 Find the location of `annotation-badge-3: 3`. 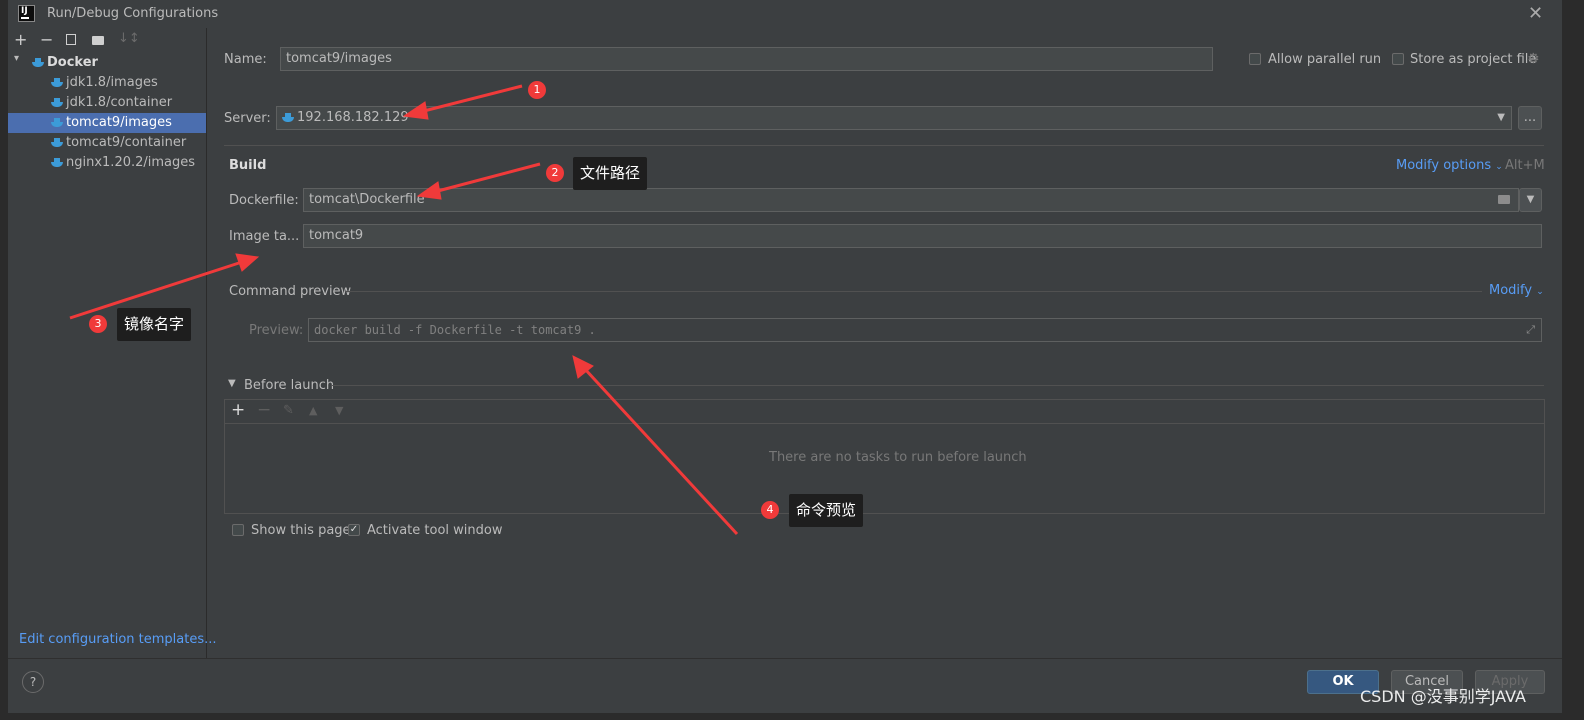

annotation-badge-3: 3 is located at coordinates (98, 324).